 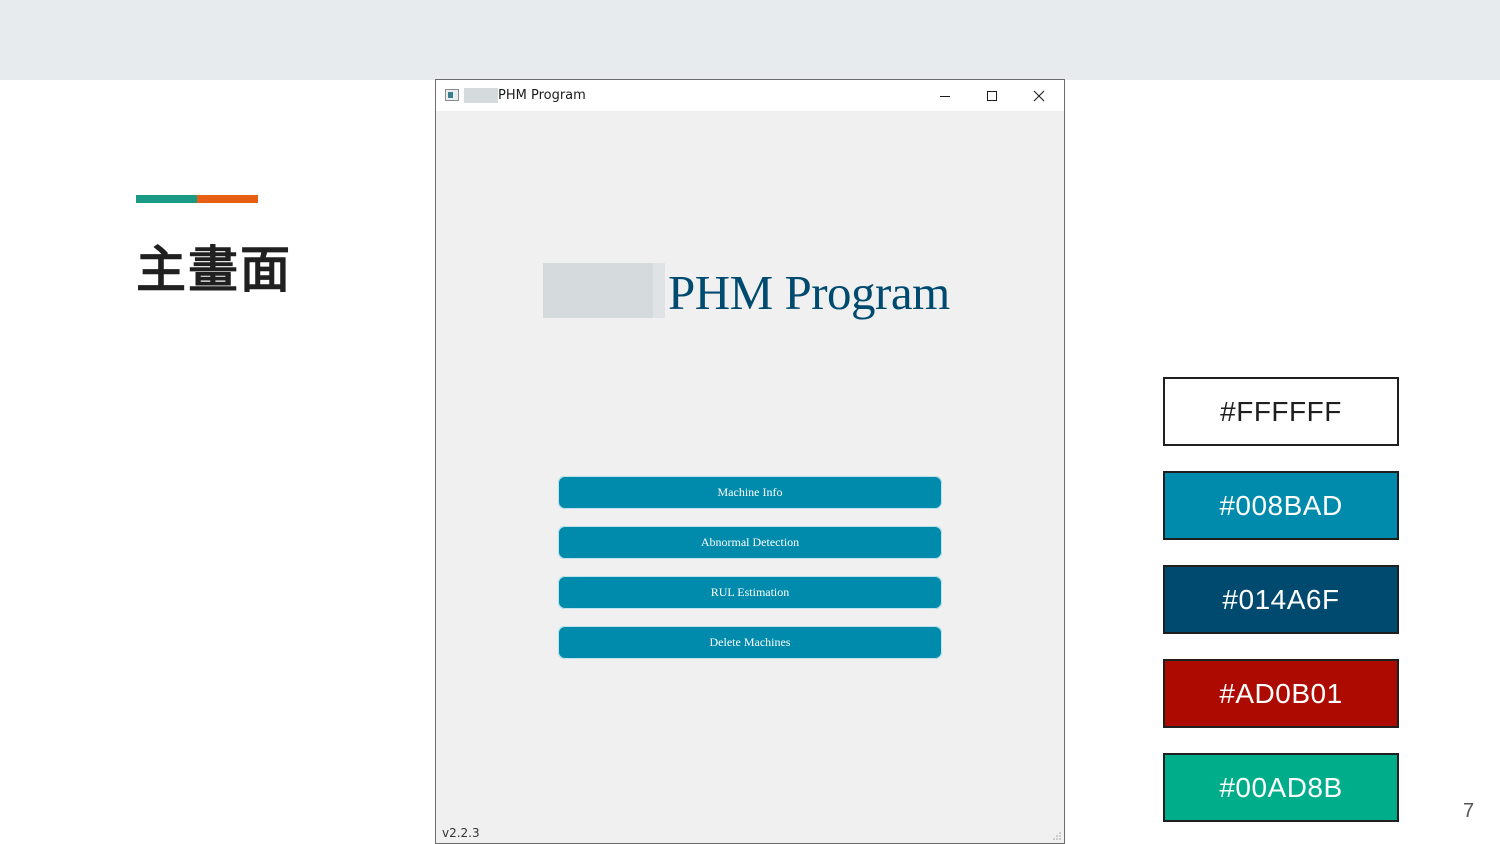 What do you see at coordinates (542, 95) in the screenshot?
I see `window-title: PHM Program` at bounding box center [542, 95].